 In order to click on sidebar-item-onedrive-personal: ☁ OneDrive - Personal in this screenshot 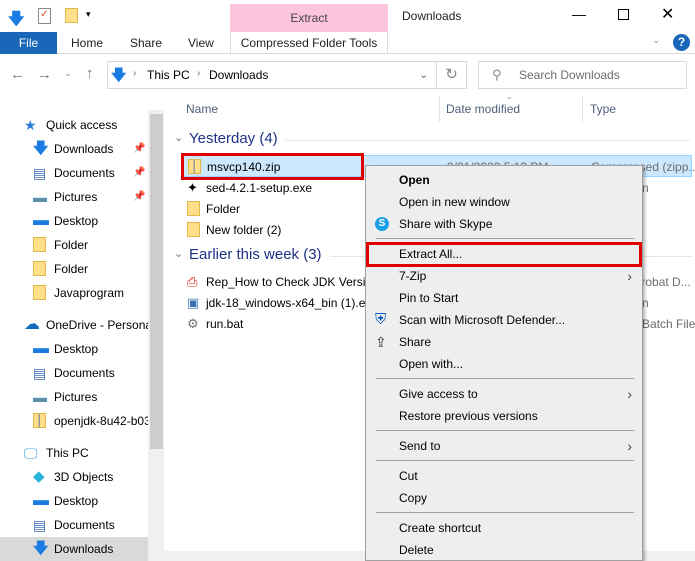, I will do `click(74, 325)`.